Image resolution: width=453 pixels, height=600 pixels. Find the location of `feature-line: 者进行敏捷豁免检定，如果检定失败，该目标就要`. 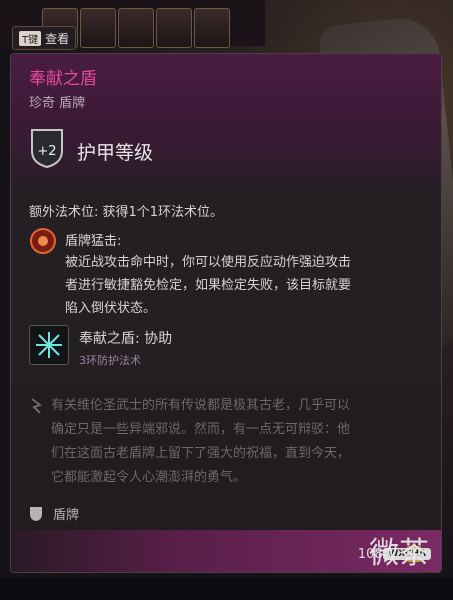

feature-line: 者进行敏捷豁免检定，如果检定失败，该目标就要 is located at coordinates (208, 285).